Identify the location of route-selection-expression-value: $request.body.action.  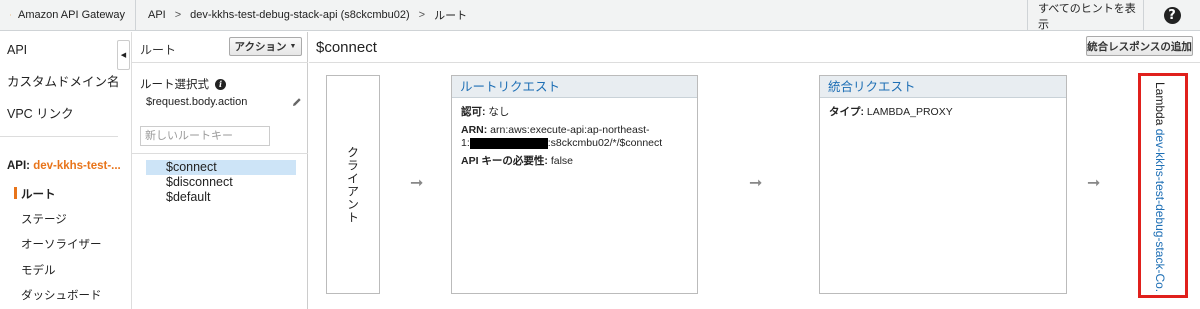
(197, 102).